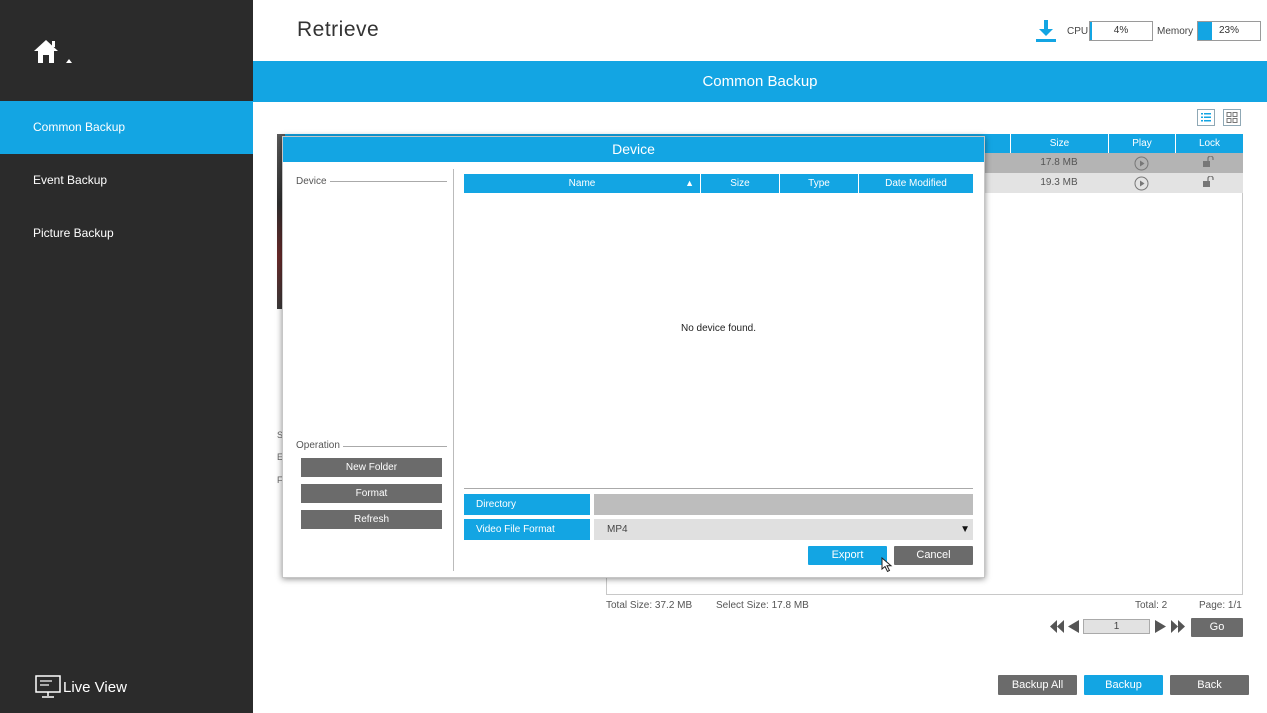 This screenshot has width=1267, height=713. Describe the element at coordinates (783, 504) in the screenshot. I see `directory-field` at that location.